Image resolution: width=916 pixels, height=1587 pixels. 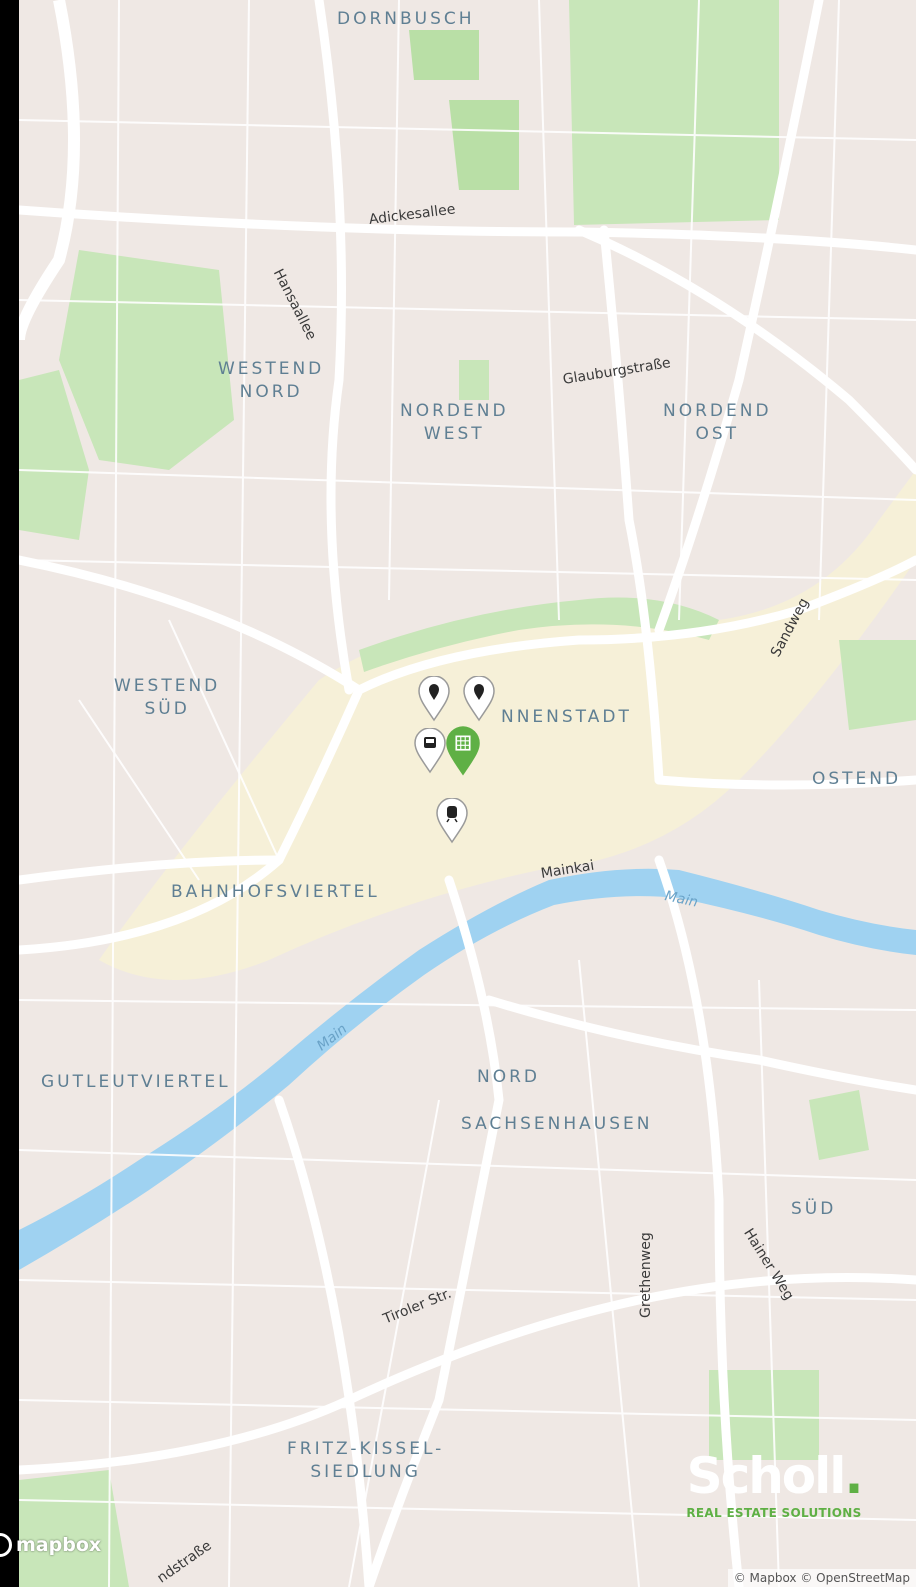 What do you see at coordinates (146, 360) in the screenshot?
I see `park-westend` at bounding box center [146, 360].